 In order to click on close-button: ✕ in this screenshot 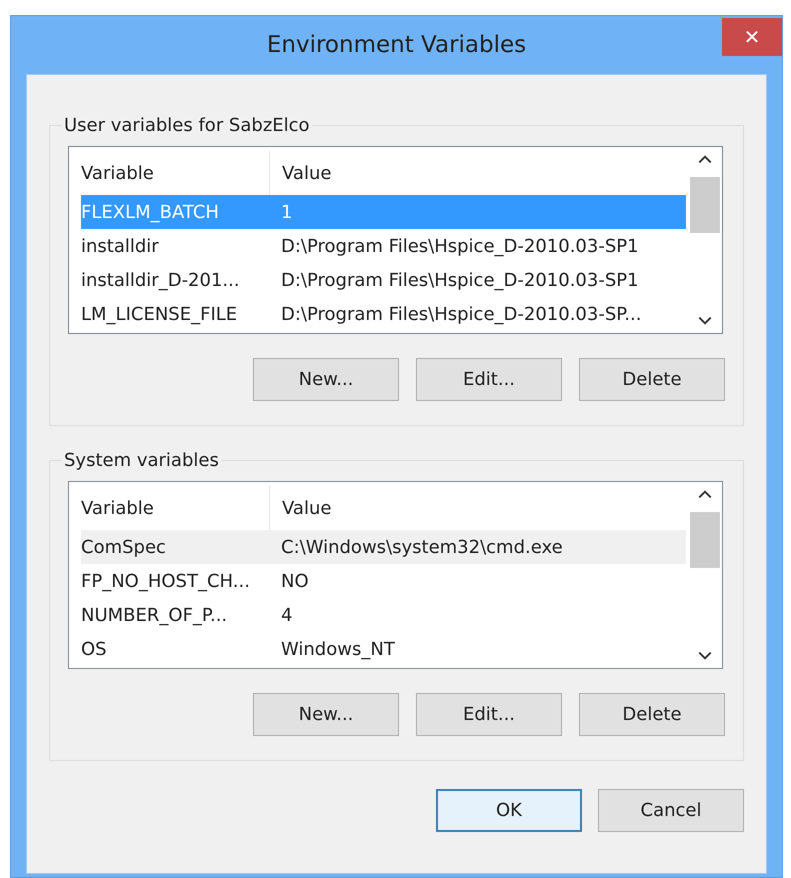, I will do `click(752, 37)`.